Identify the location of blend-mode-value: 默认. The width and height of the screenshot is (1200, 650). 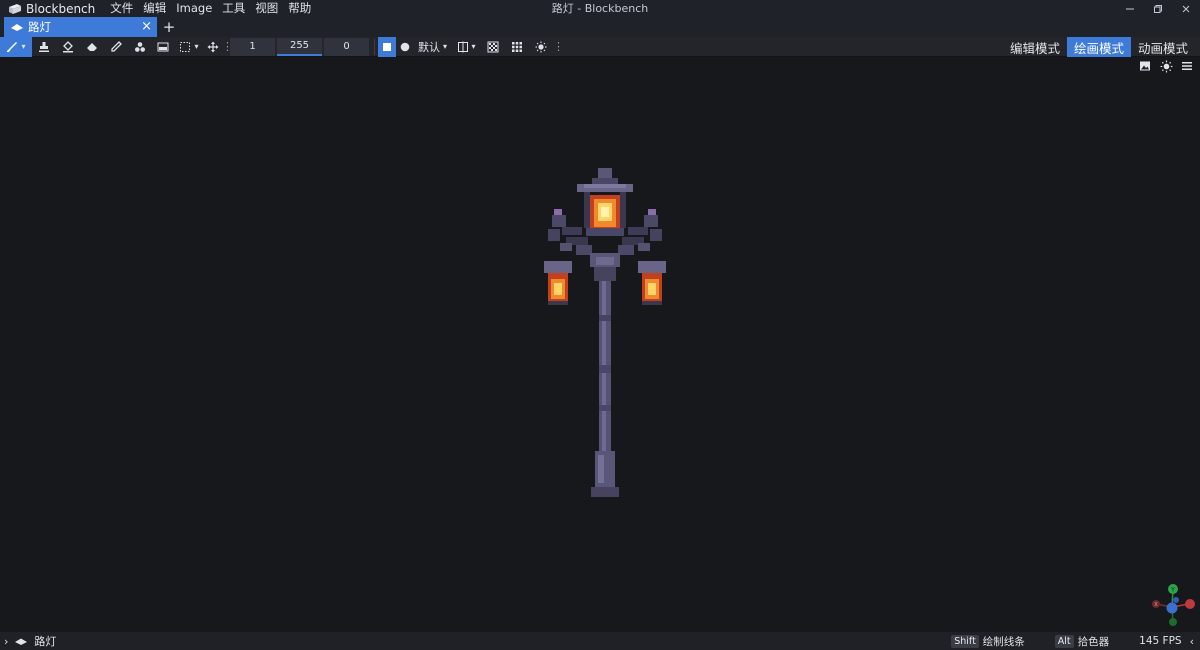
(429, 47).